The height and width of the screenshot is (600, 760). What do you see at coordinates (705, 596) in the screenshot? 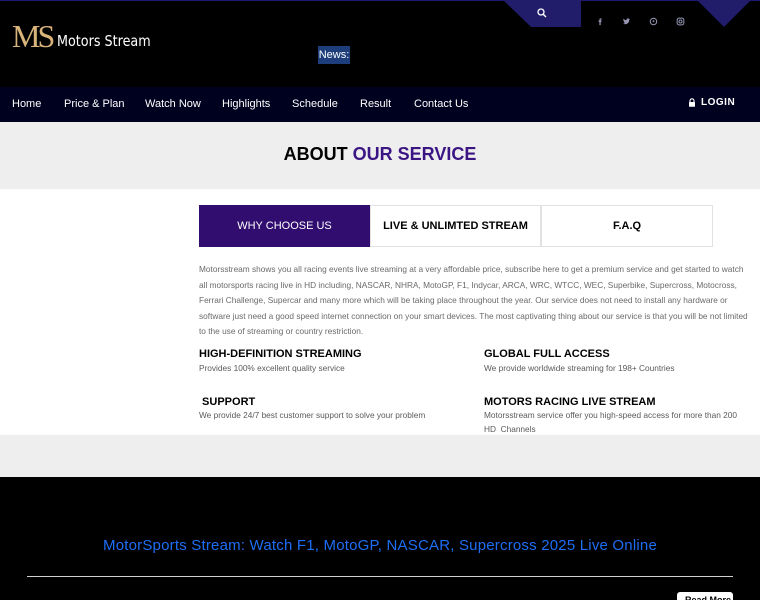
I see `read-more-button: Read More` at bounding box center [705, 596].